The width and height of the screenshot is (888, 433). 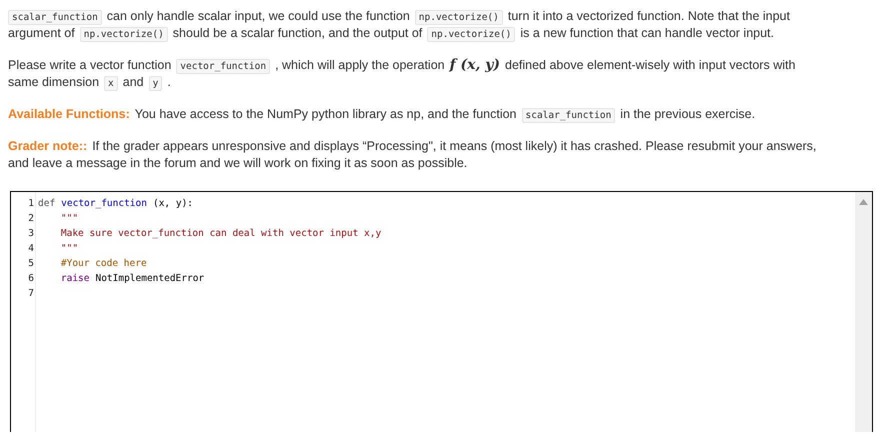 I want to click on line-number: 1, so click(x=31, y=204).